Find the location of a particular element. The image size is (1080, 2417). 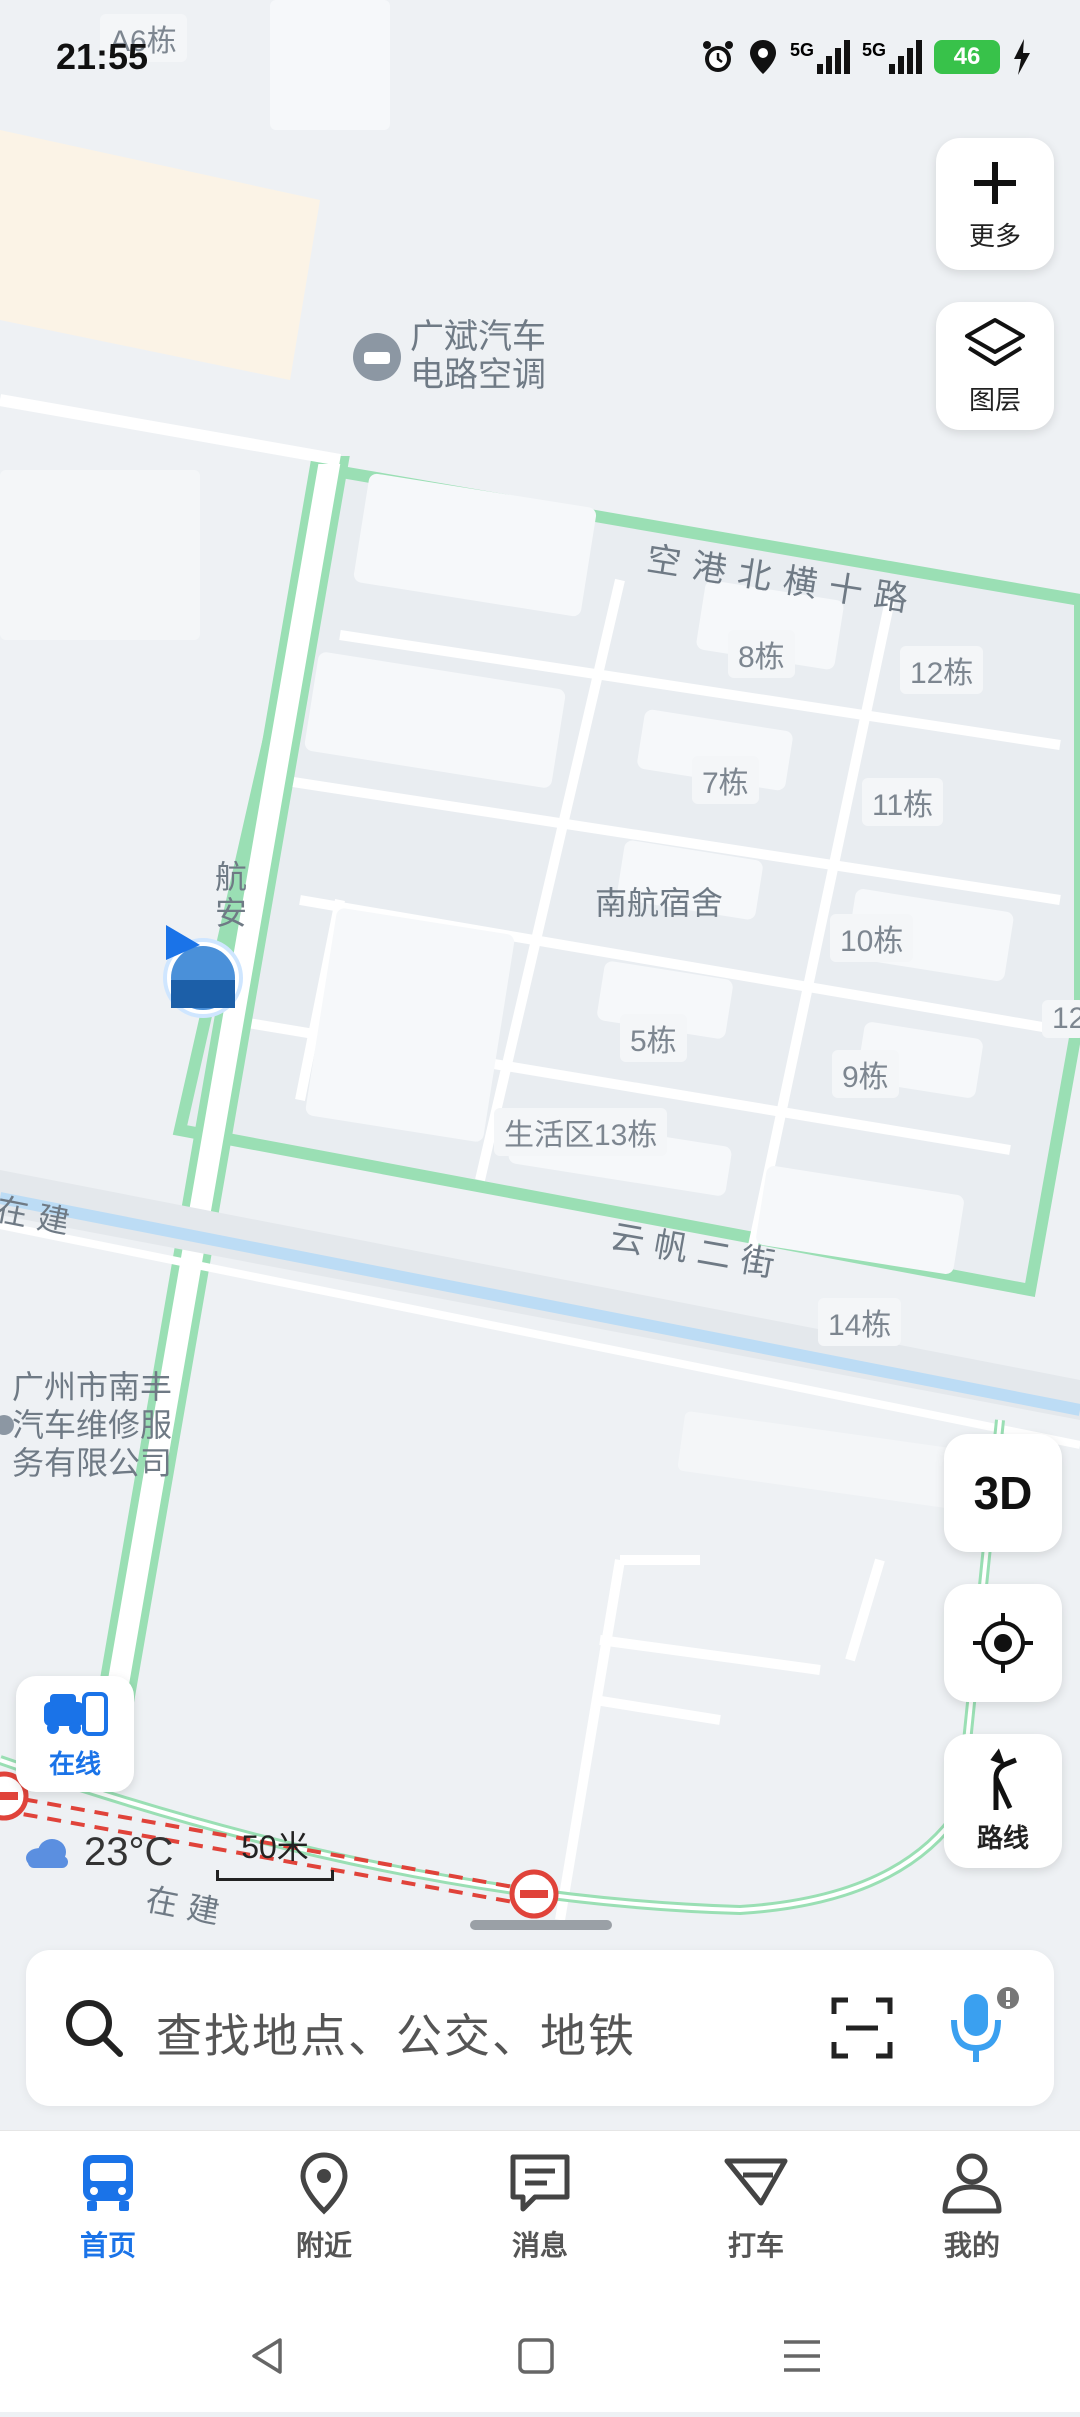

building-label: 5栋 is located at coordinates (653, 1038).